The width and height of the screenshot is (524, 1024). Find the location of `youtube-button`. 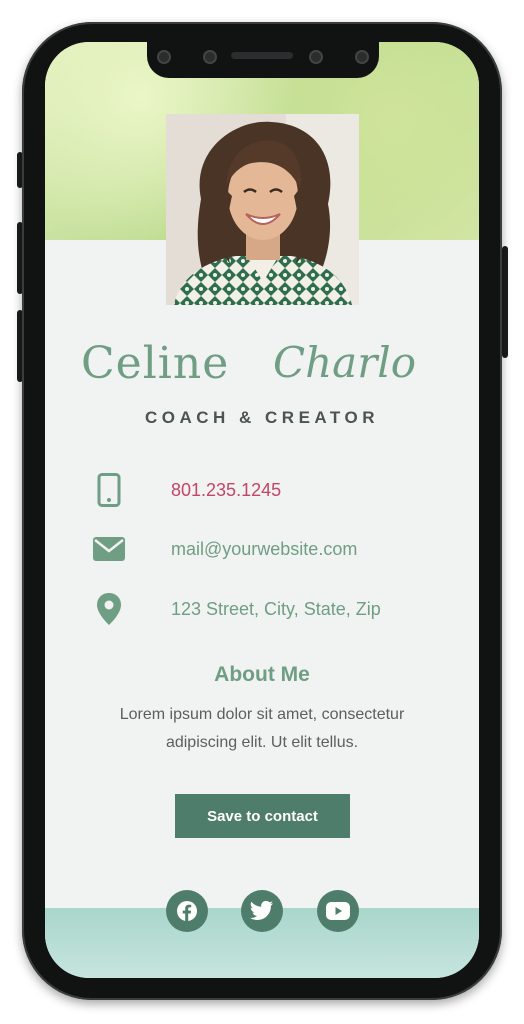

youtube-button is located at coordinates (338, 911).